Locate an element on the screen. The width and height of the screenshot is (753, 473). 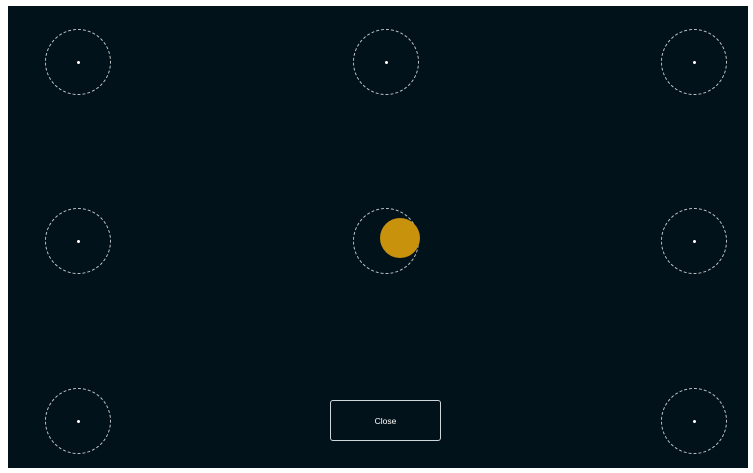
calibration-target-top-left is located at coordinates (78, 62).